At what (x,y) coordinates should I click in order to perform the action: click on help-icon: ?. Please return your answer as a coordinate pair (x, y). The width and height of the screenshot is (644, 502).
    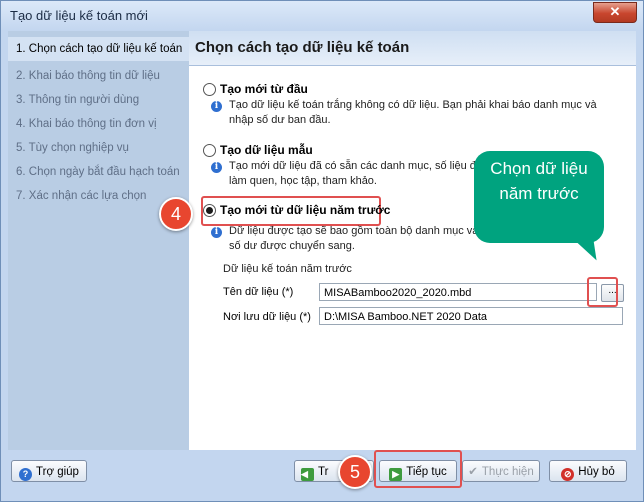
    Looking at the image, I should click on (26, 474).